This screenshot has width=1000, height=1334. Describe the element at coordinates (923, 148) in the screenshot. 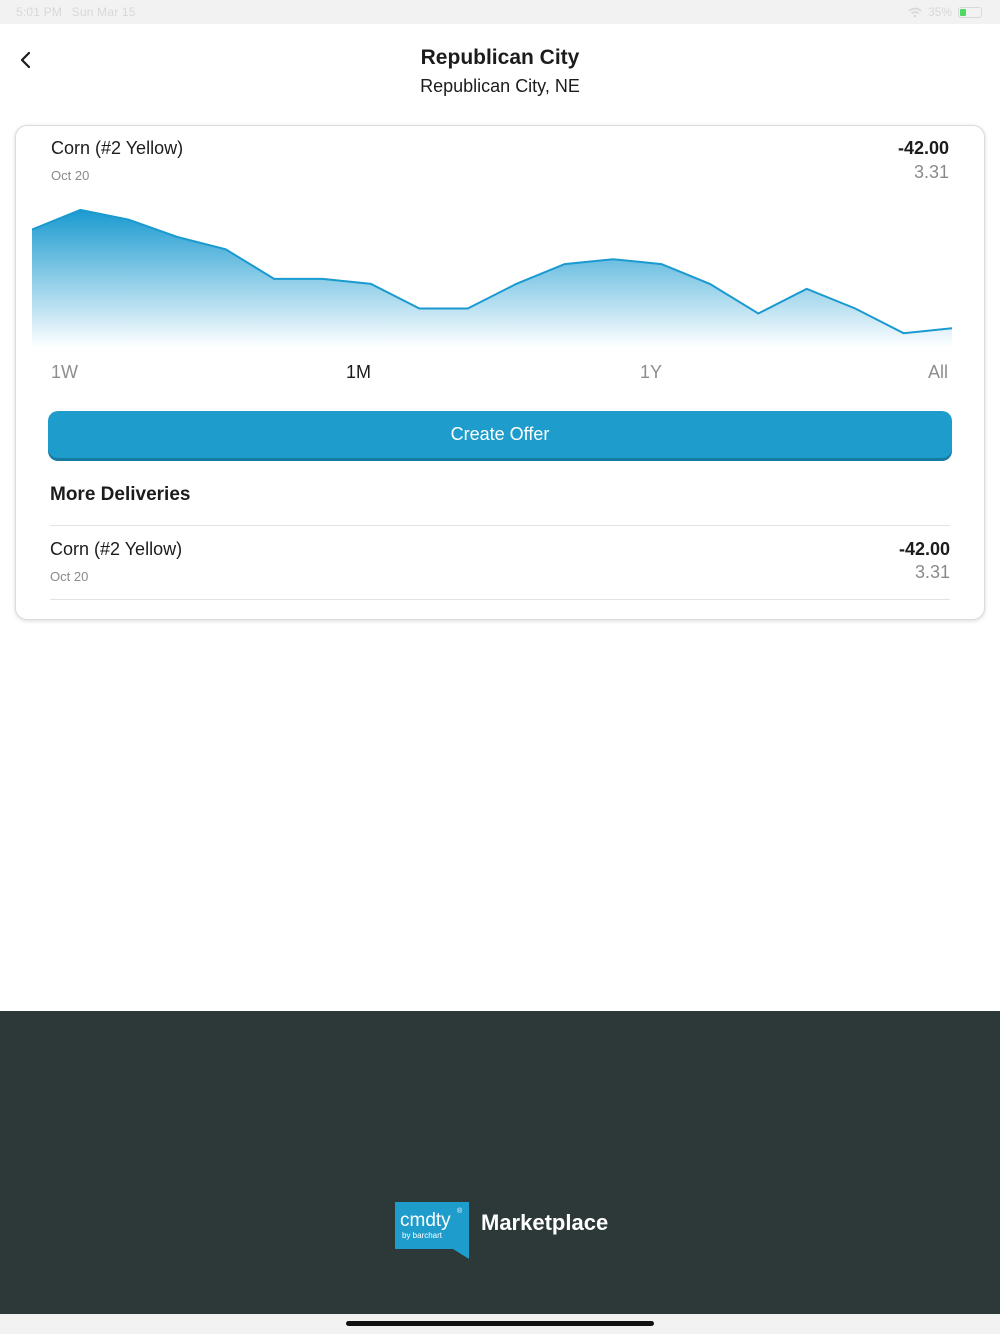

I see `commodity-basis: -42.00` at that location.